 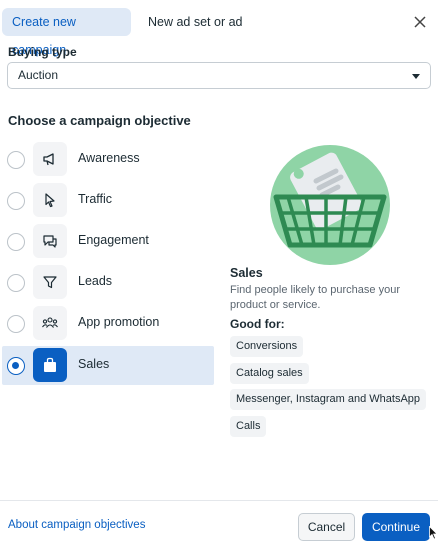 What do you see at coordinates (416, 76) in the screenshot?
I see `chevron-down-icon` at bounding box center [416, 76].